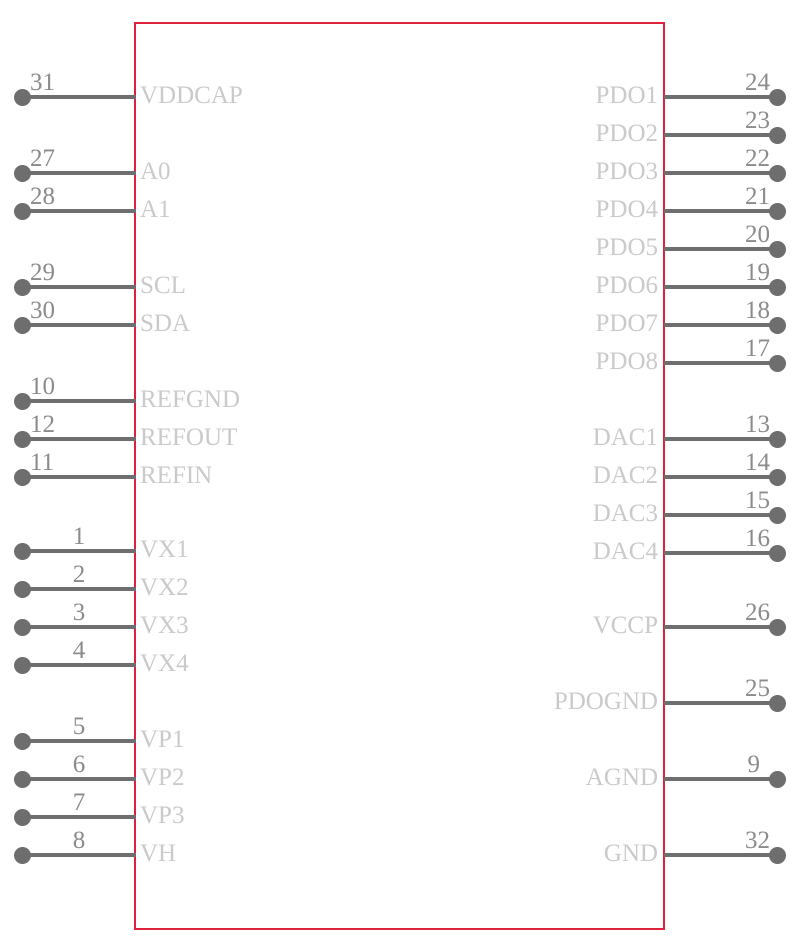 The height and width of the screenshot is (952, 800). I want to click on pin-name-label: PDO4, so click(626, 209).